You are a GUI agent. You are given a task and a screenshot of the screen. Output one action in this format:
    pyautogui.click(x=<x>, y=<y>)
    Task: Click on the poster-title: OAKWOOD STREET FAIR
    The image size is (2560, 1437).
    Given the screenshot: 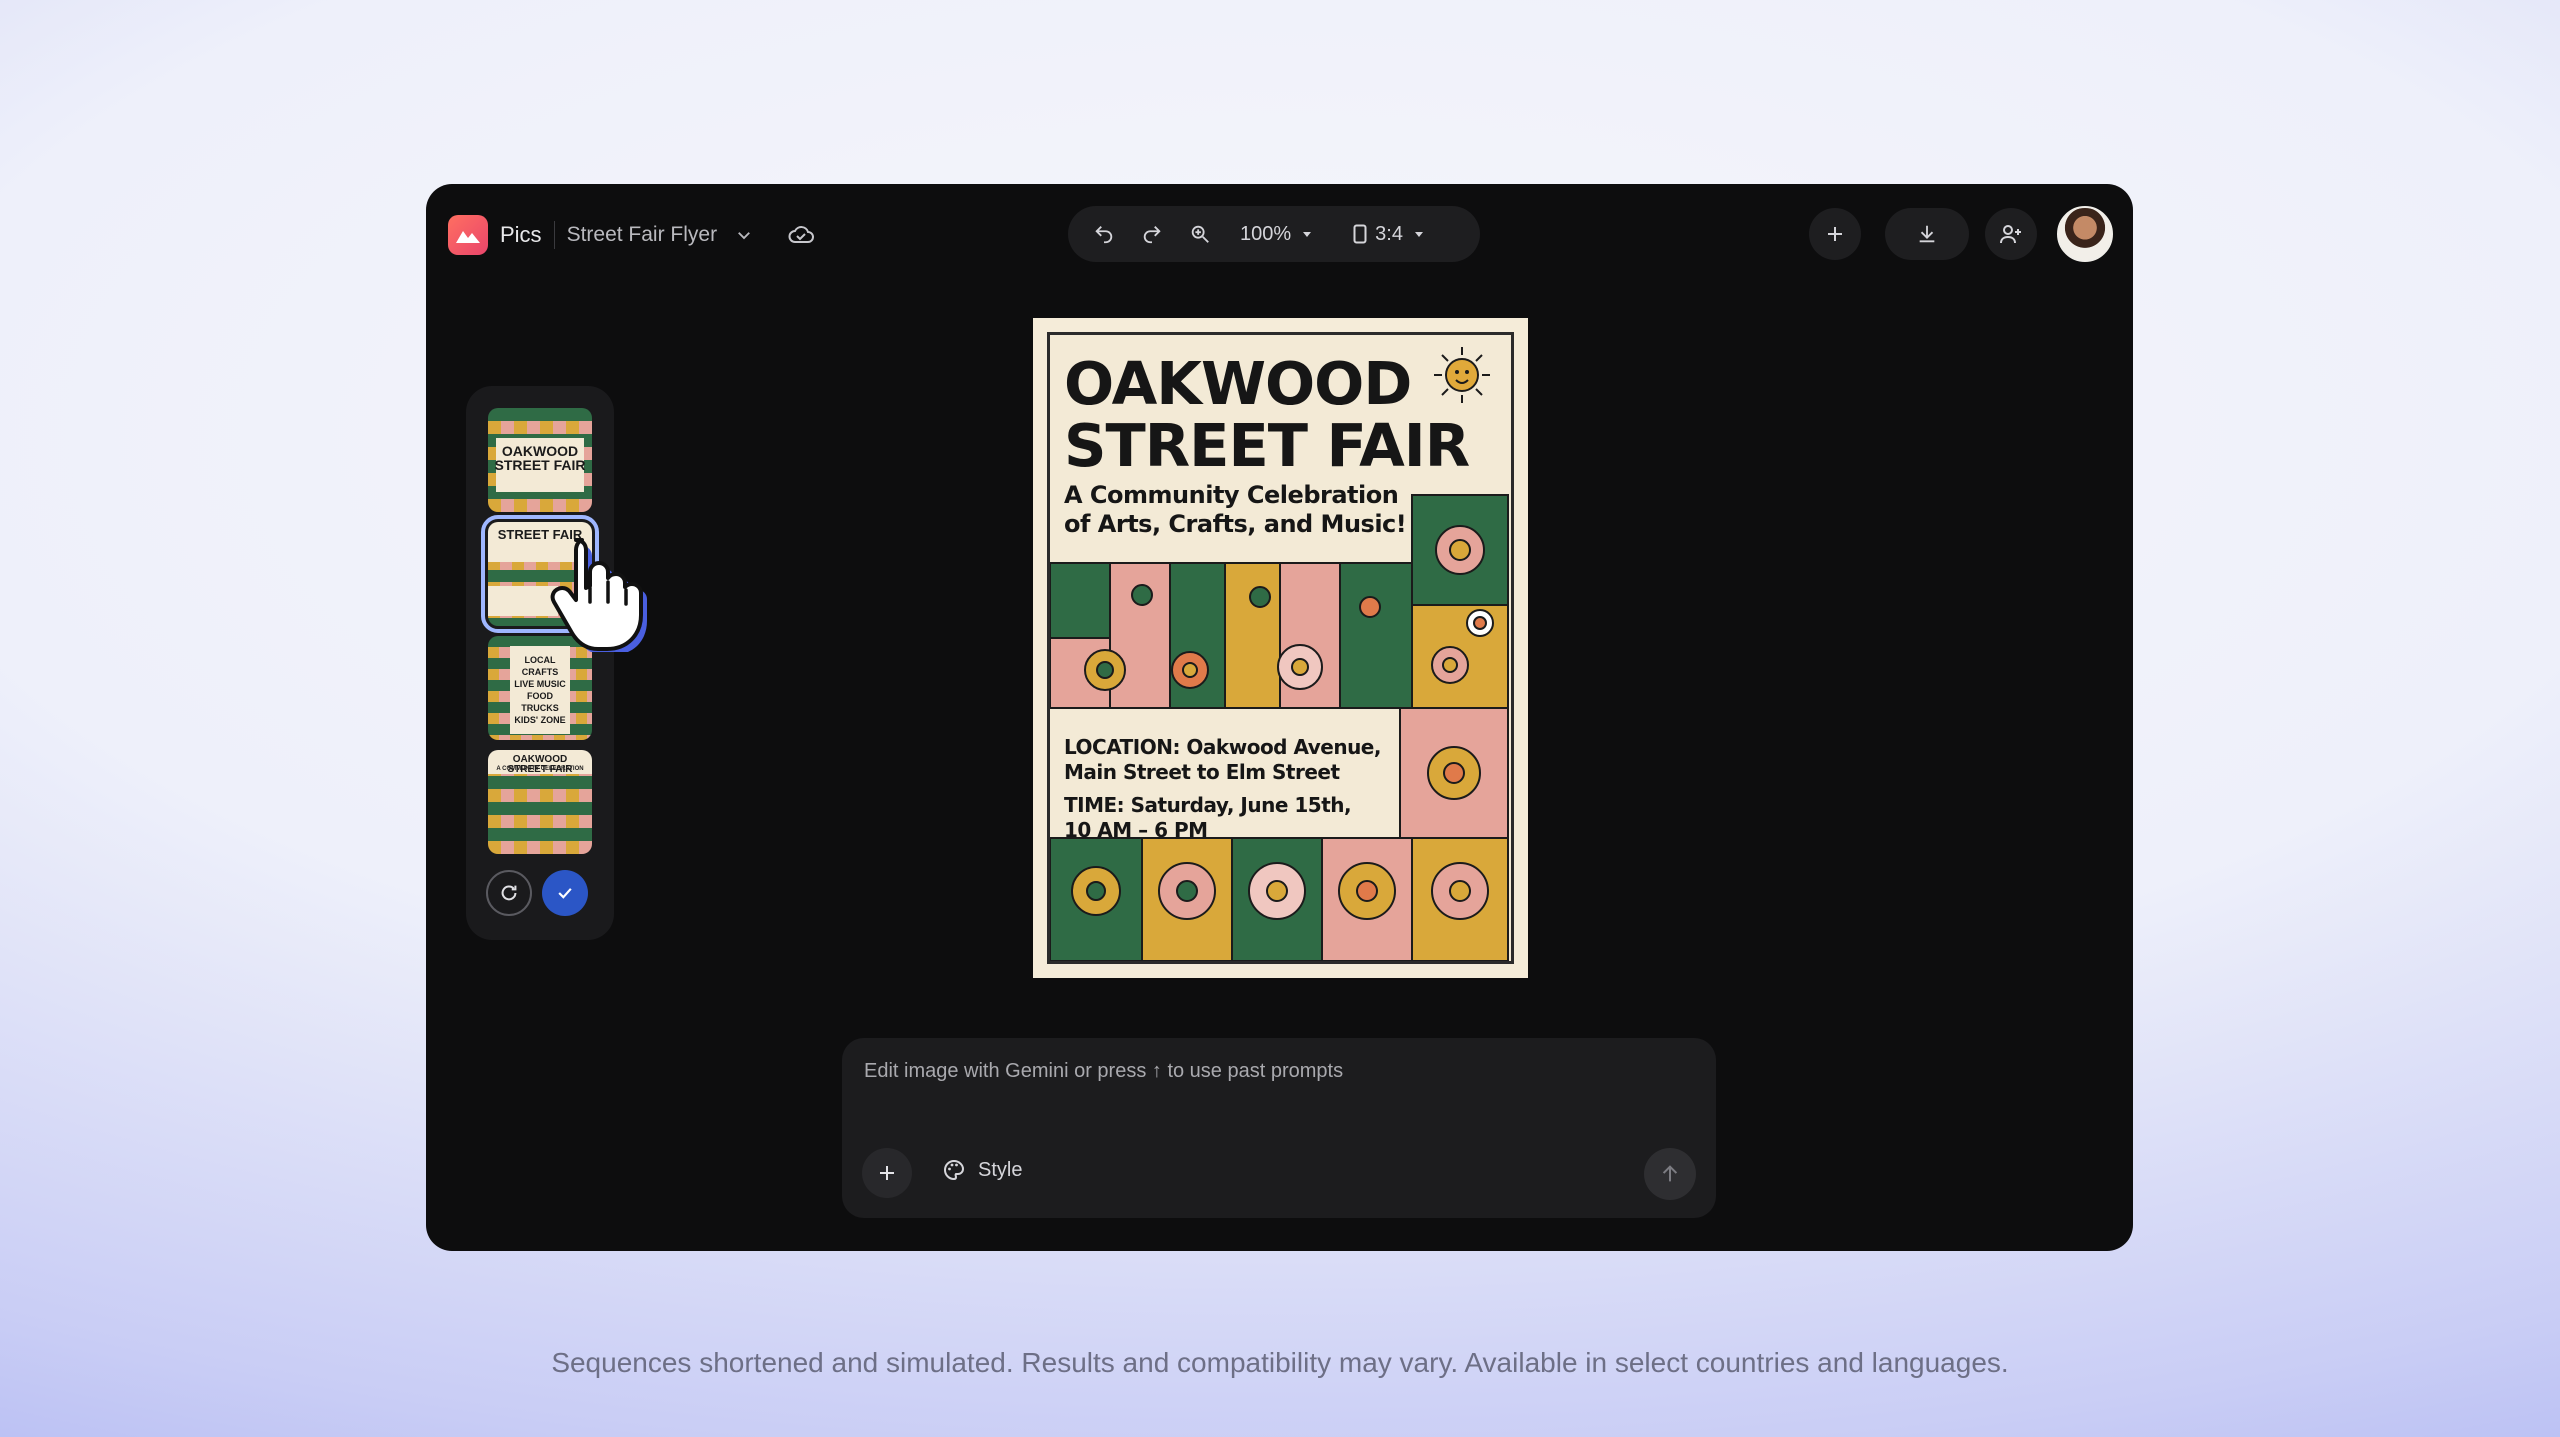 What is the action you would take?
    pyautogui.click(x=1267, y=414)
    